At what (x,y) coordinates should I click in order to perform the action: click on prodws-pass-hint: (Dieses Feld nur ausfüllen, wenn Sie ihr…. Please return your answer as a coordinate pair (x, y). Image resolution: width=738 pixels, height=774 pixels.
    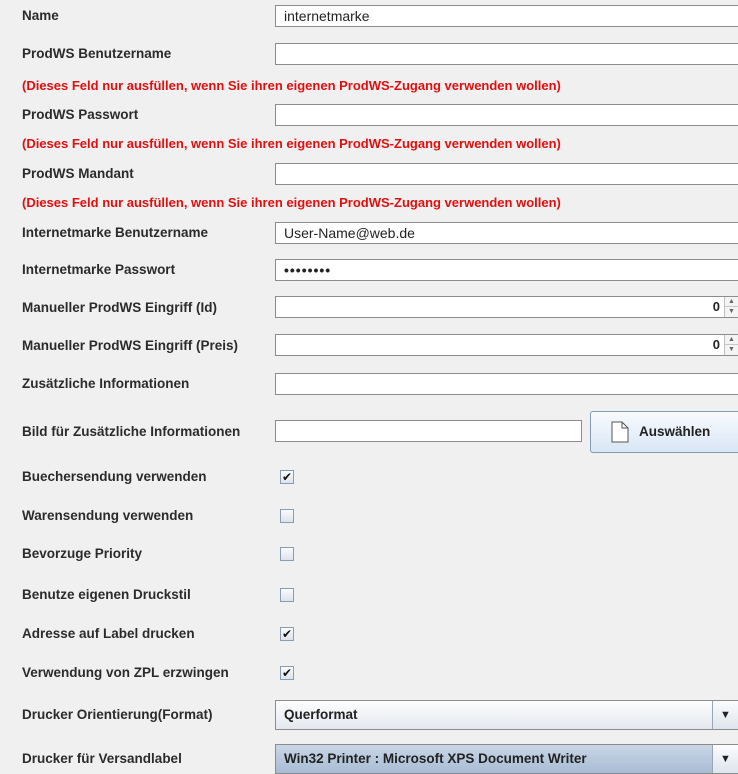
    Looking at the image, I should click on (291, 143).